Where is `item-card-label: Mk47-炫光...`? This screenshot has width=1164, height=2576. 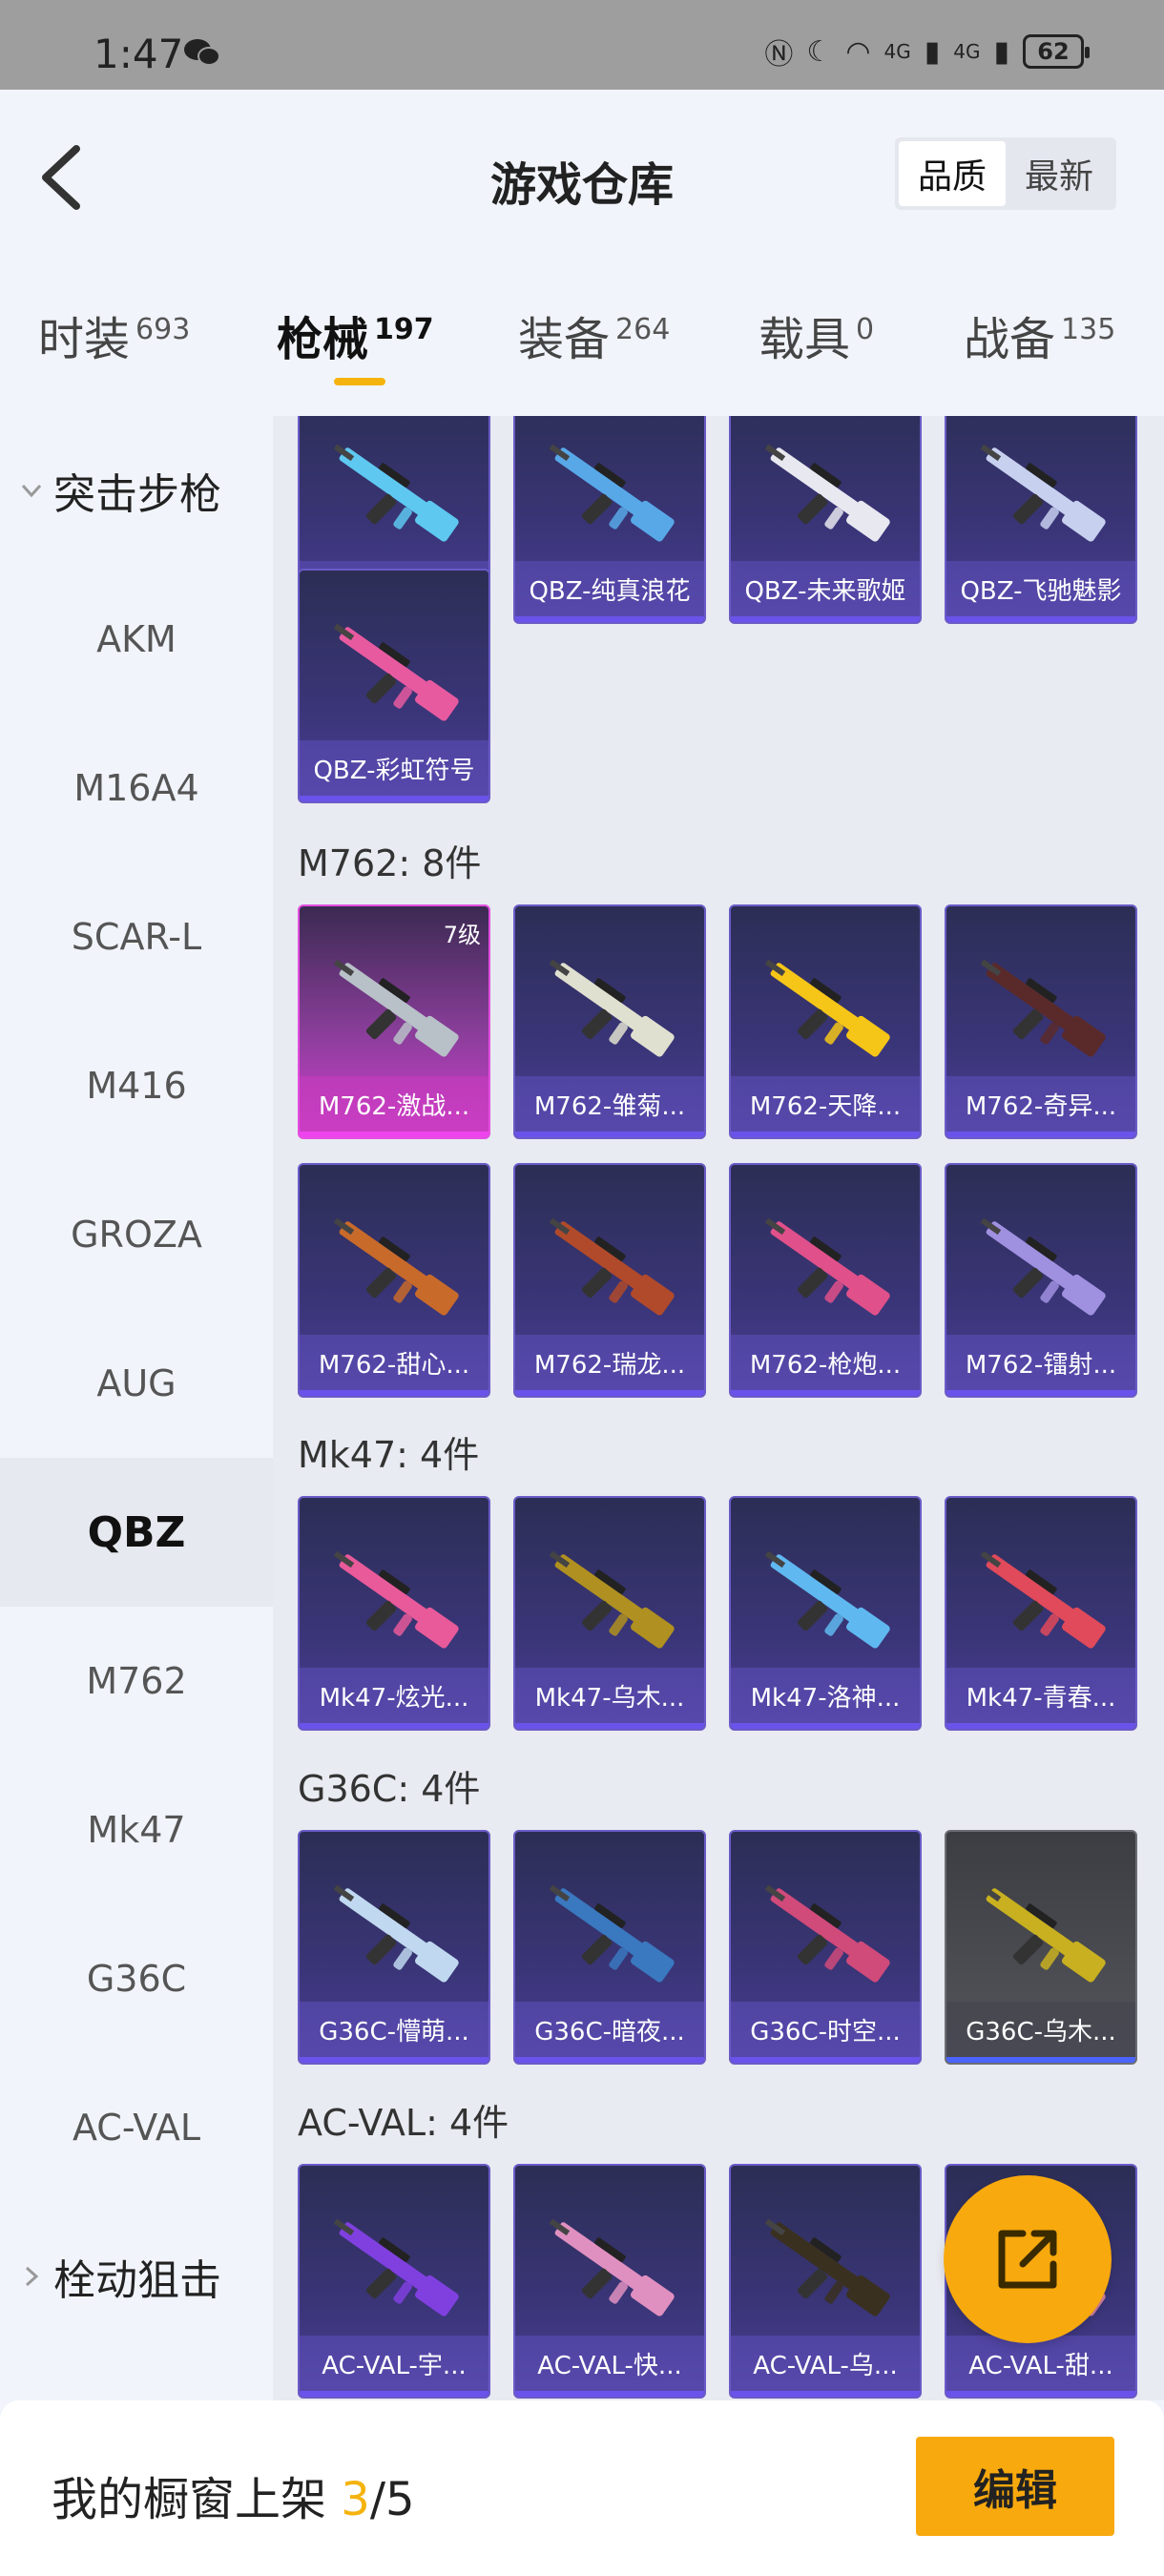
item-card-label: Mk47-炫光... is located at coordinates (394, 1695).